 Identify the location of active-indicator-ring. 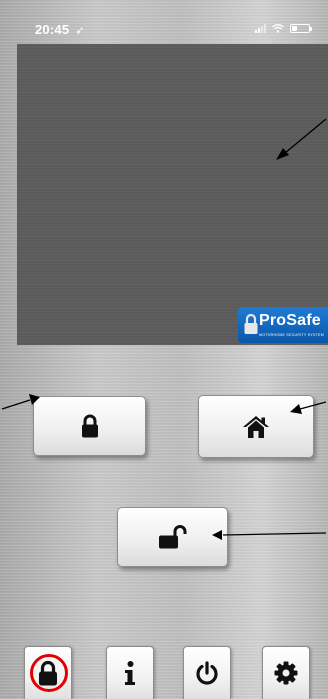
(49, 673).